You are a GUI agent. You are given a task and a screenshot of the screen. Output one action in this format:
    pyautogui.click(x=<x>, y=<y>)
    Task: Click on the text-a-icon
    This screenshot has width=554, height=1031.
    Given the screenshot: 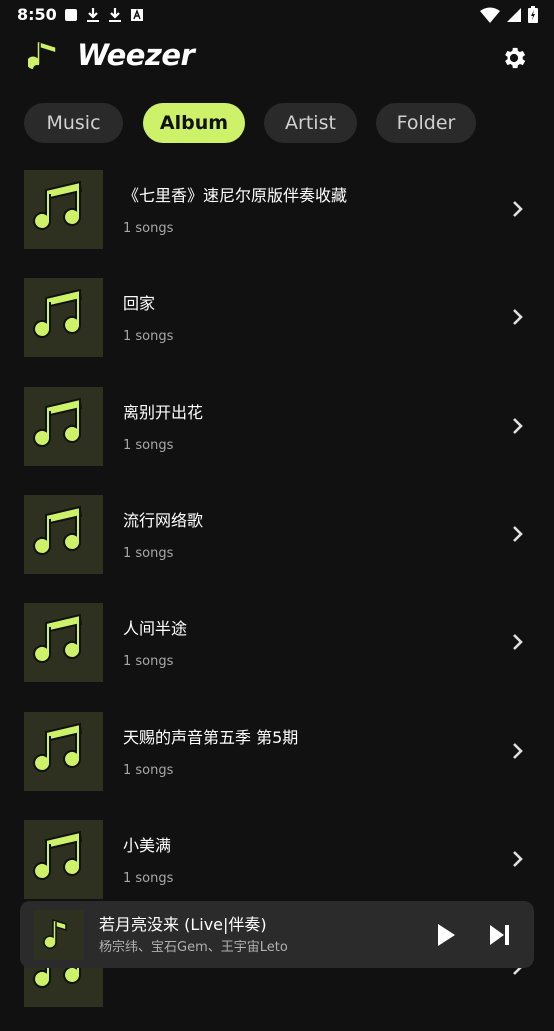 What is the action you would take?
    pyautogui.click(x=137, y=15)
    